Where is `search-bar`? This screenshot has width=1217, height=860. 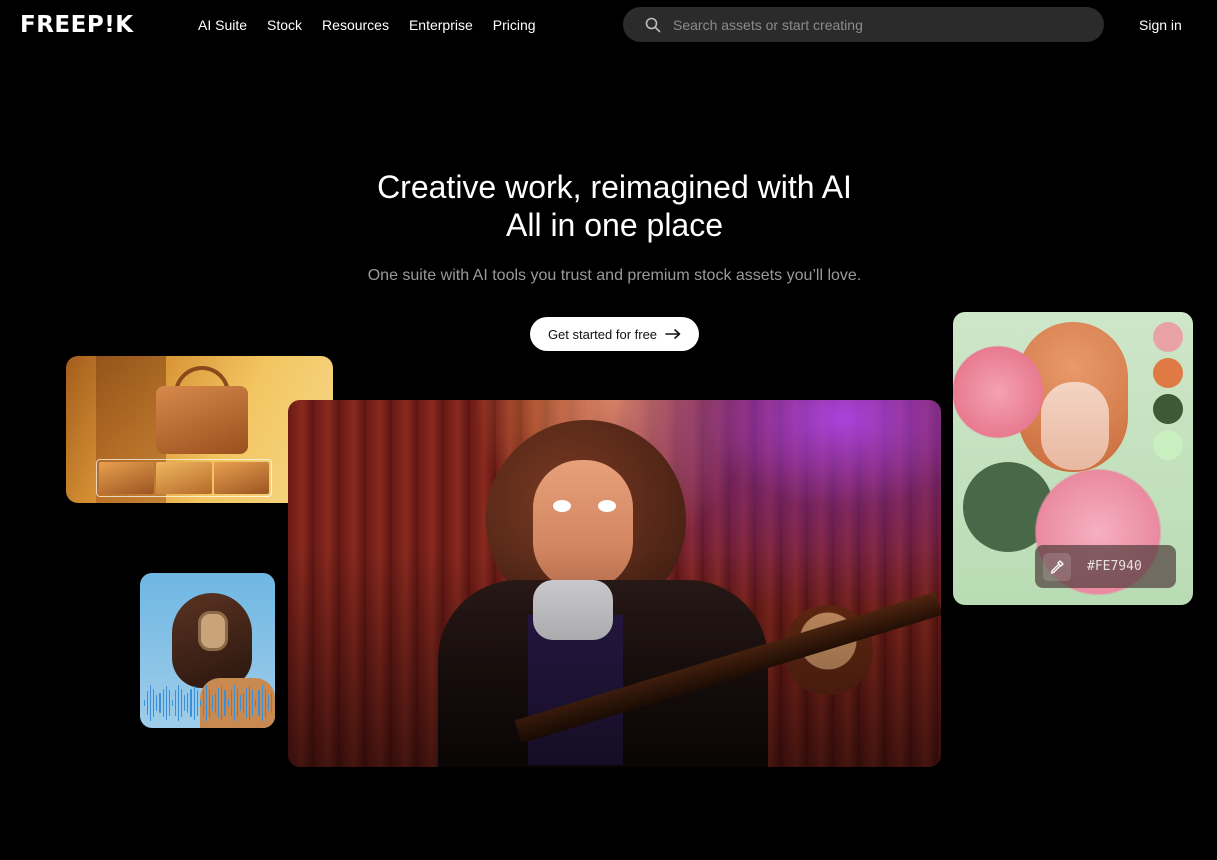 search-bar is located at coordinates (863, 24).